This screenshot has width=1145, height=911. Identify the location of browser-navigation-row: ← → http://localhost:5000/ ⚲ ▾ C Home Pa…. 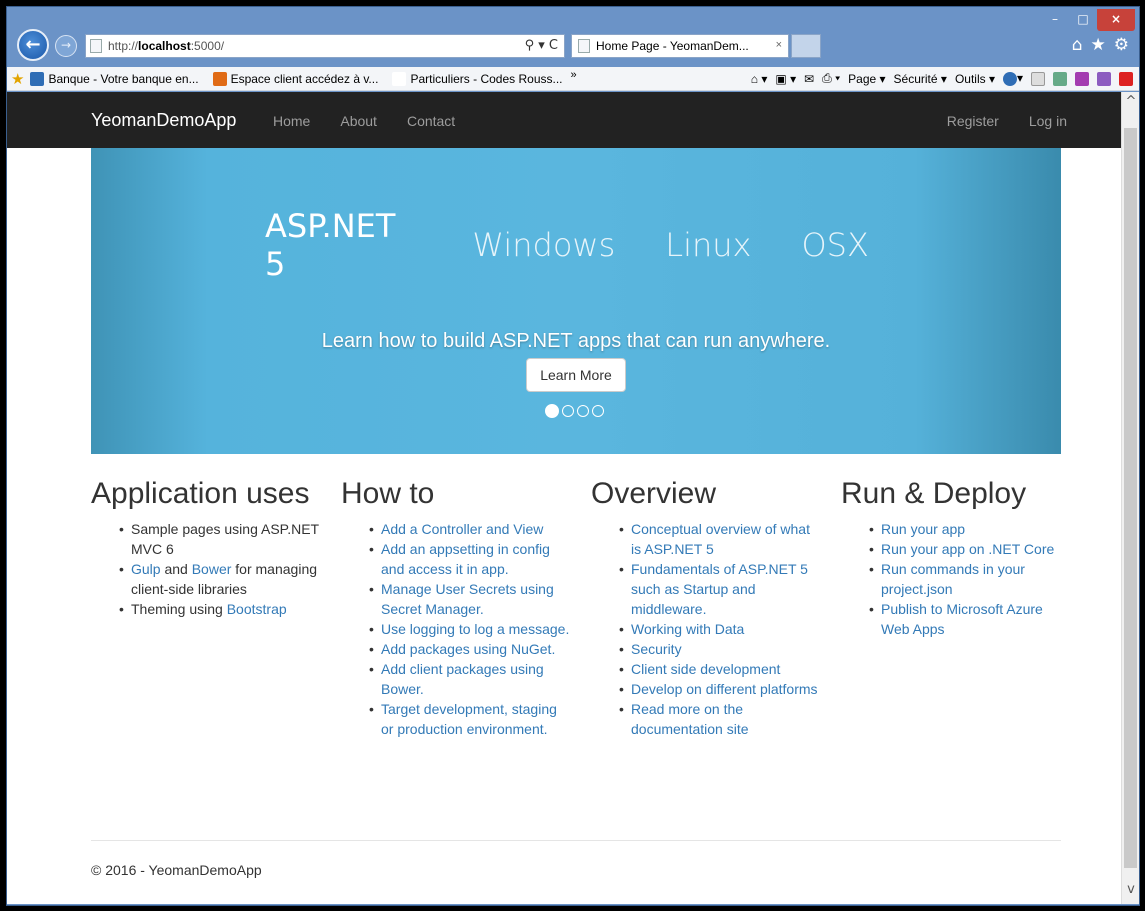
(574, 45).